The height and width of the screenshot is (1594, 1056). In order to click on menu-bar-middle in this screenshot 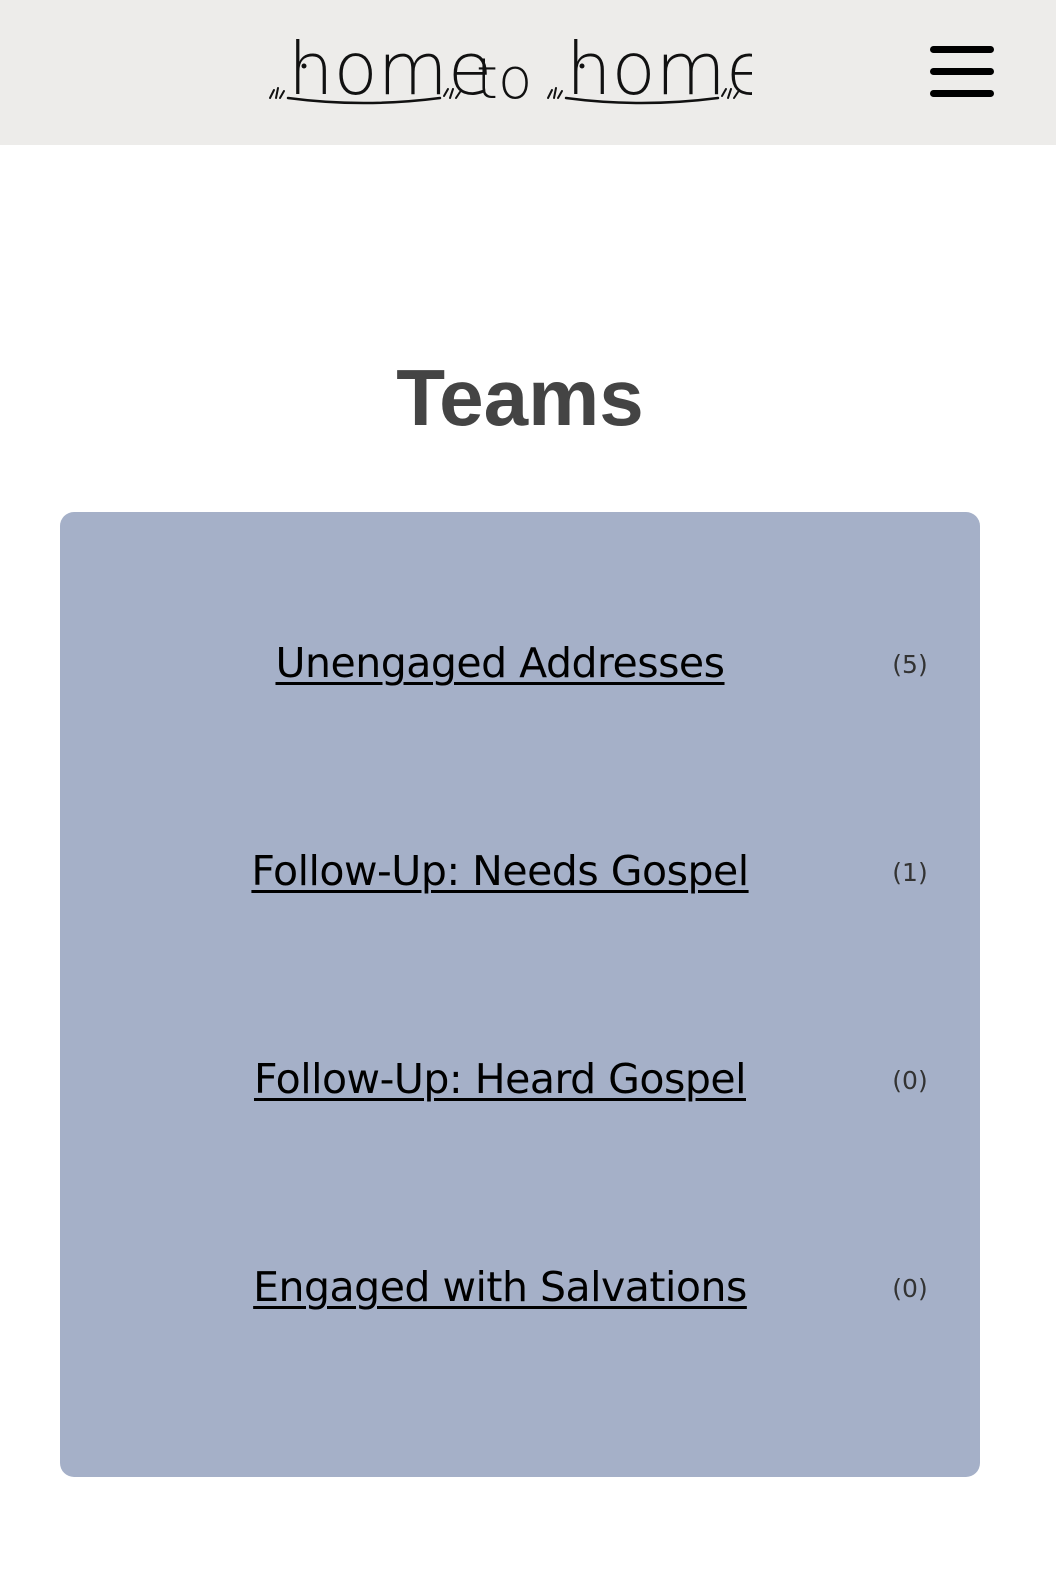, I will do `click(962, 71)`.